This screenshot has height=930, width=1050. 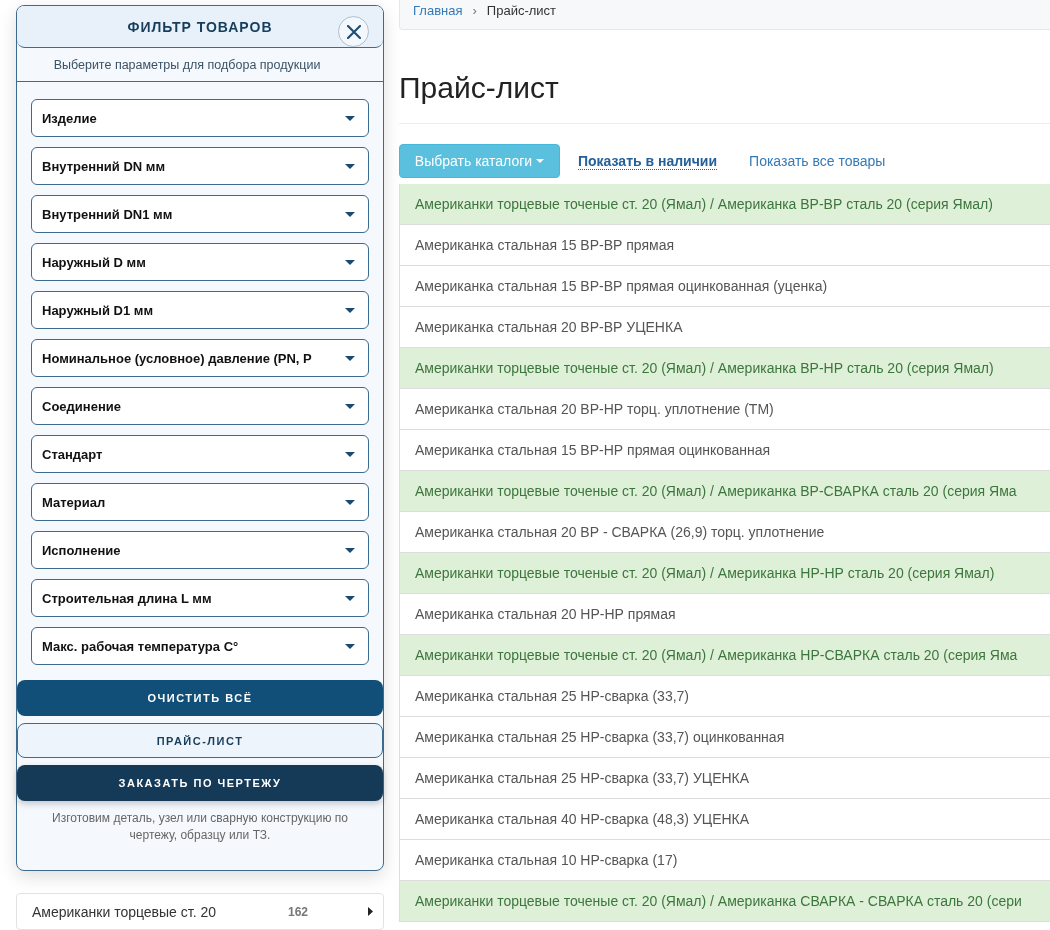 I want to click on close-icon, so click(x=353, y=31).